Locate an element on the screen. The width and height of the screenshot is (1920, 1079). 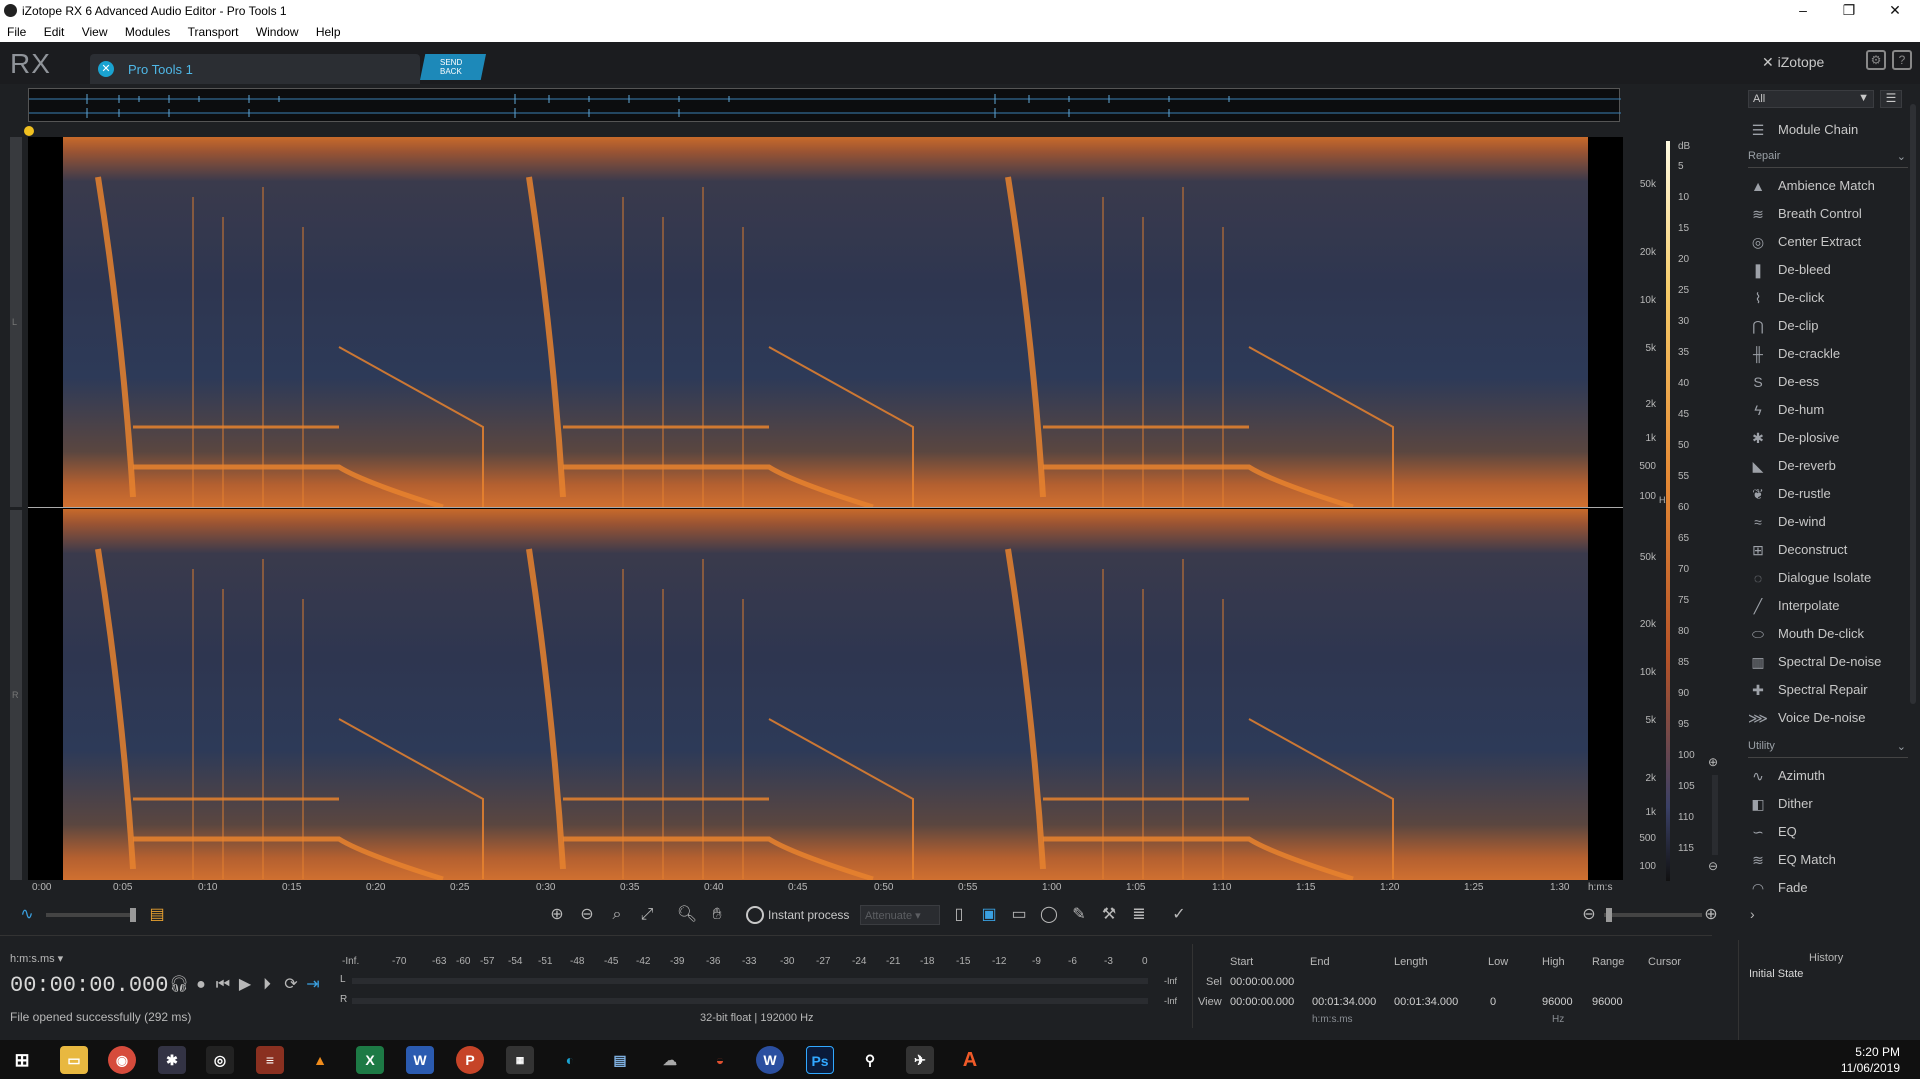
restore-button: ❐ is located at coordinates (1849, 11).